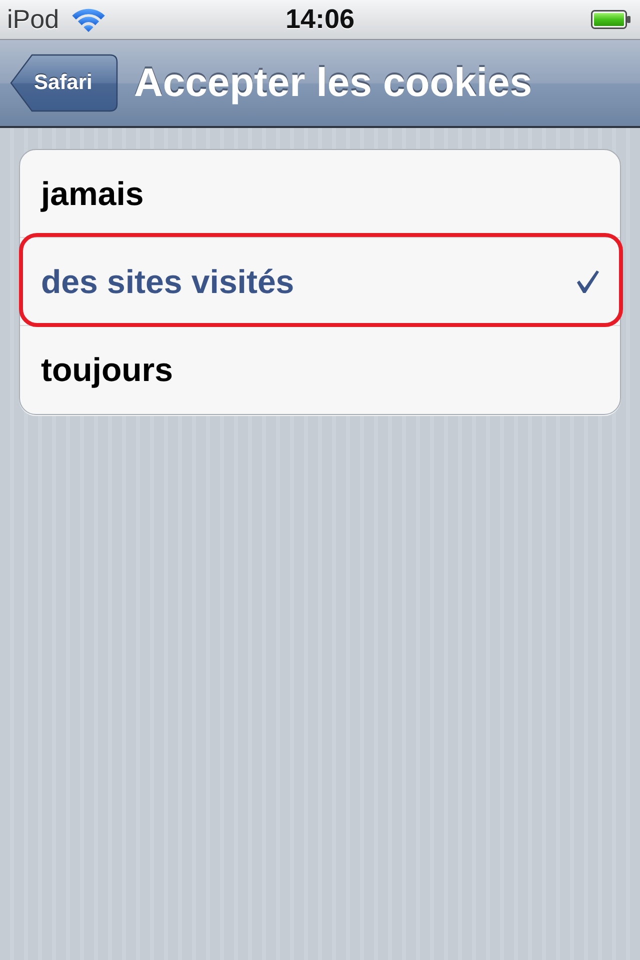 The width and height of the screenshot is (640, 960). What do you see at coordinates (333, 83) in the screenshot?
I see `screen-title: Accepter les cookies` at bounding box center [333, 83].